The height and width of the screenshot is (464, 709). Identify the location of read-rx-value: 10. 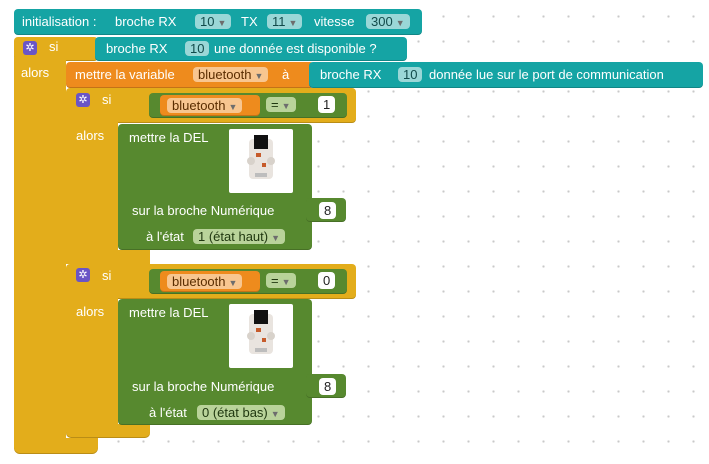
(410, 74).